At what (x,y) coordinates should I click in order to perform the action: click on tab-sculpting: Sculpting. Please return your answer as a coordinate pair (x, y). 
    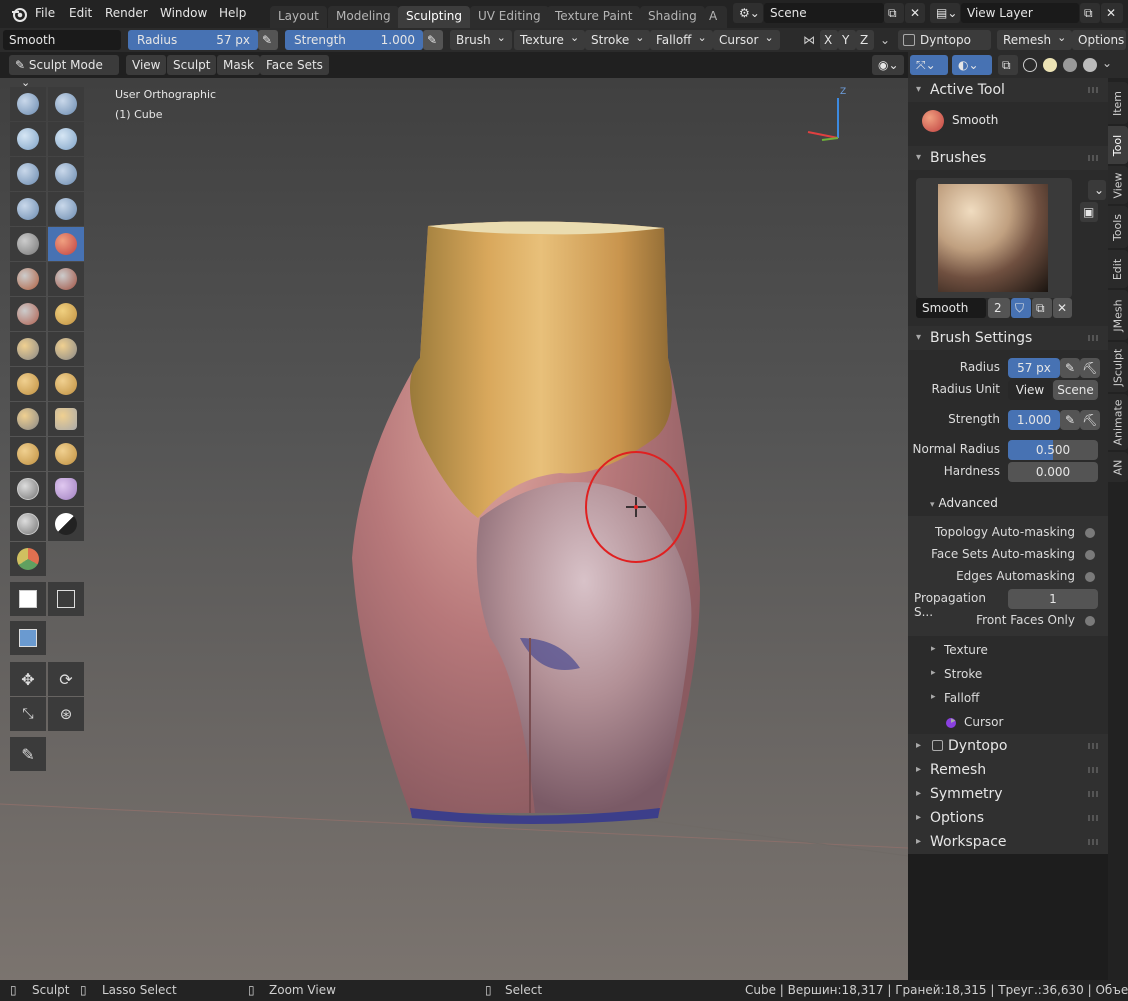
    Looking at the image, I should click on (434, 17).